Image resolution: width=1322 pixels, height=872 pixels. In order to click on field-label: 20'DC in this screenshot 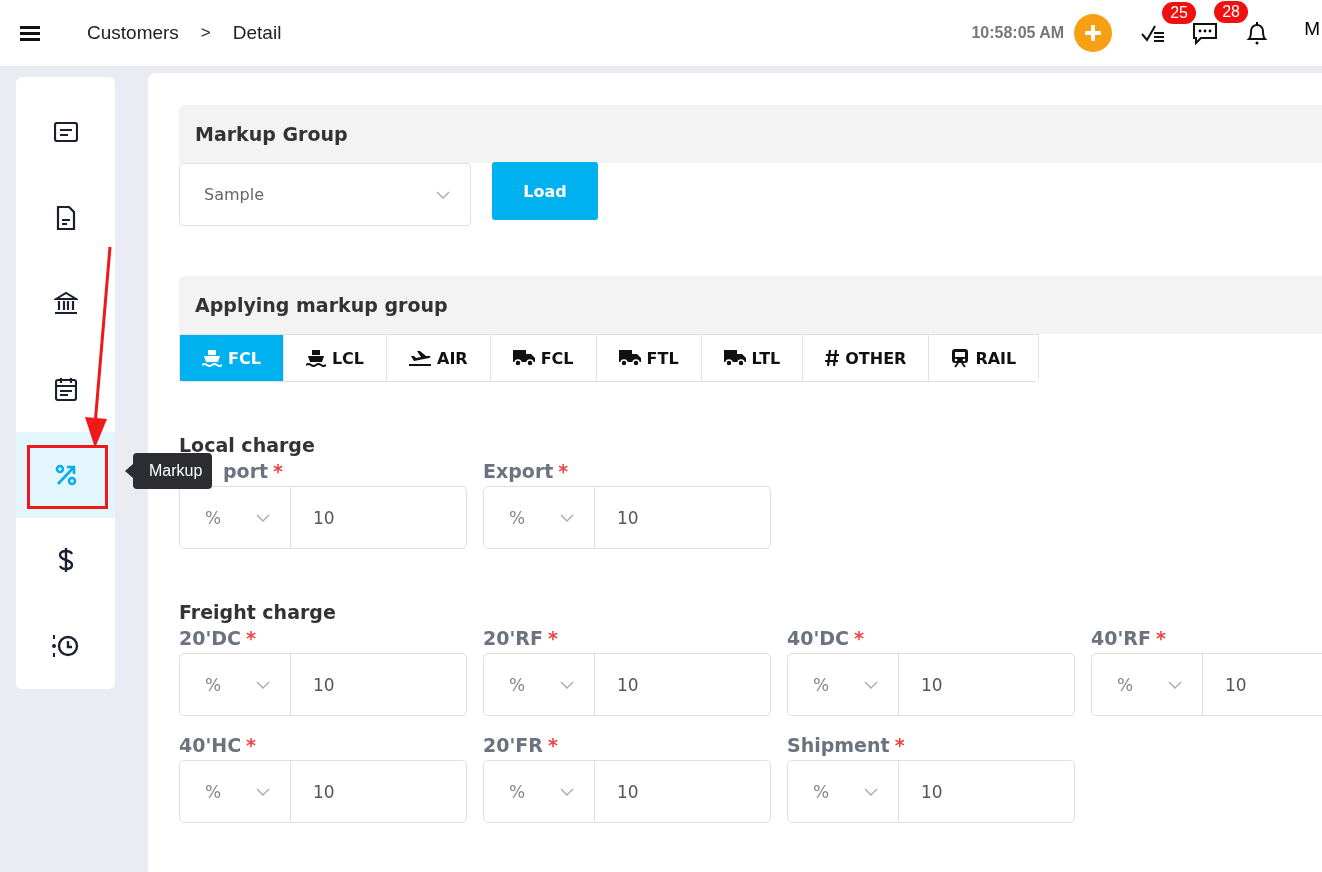, I will do `click(210, 638)`.